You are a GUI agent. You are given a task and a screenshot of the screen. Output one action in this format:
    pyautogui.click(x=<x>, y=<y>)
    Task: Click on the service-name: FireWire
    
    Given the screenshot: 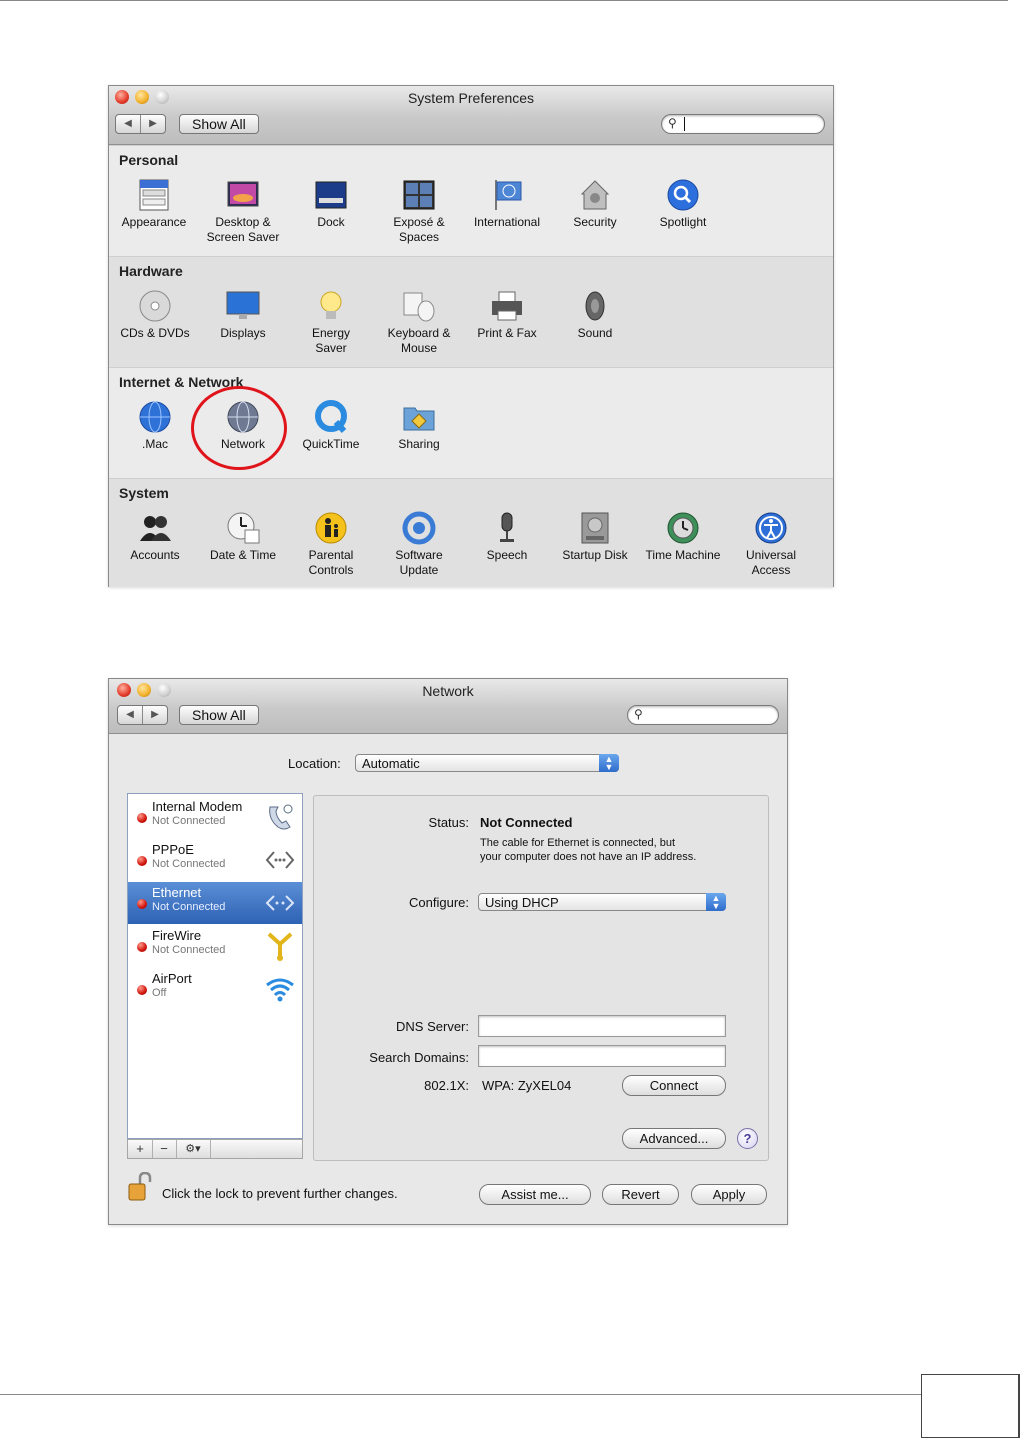 What is the action you would take?
    pyautogui.click(x=177, y=935)
    